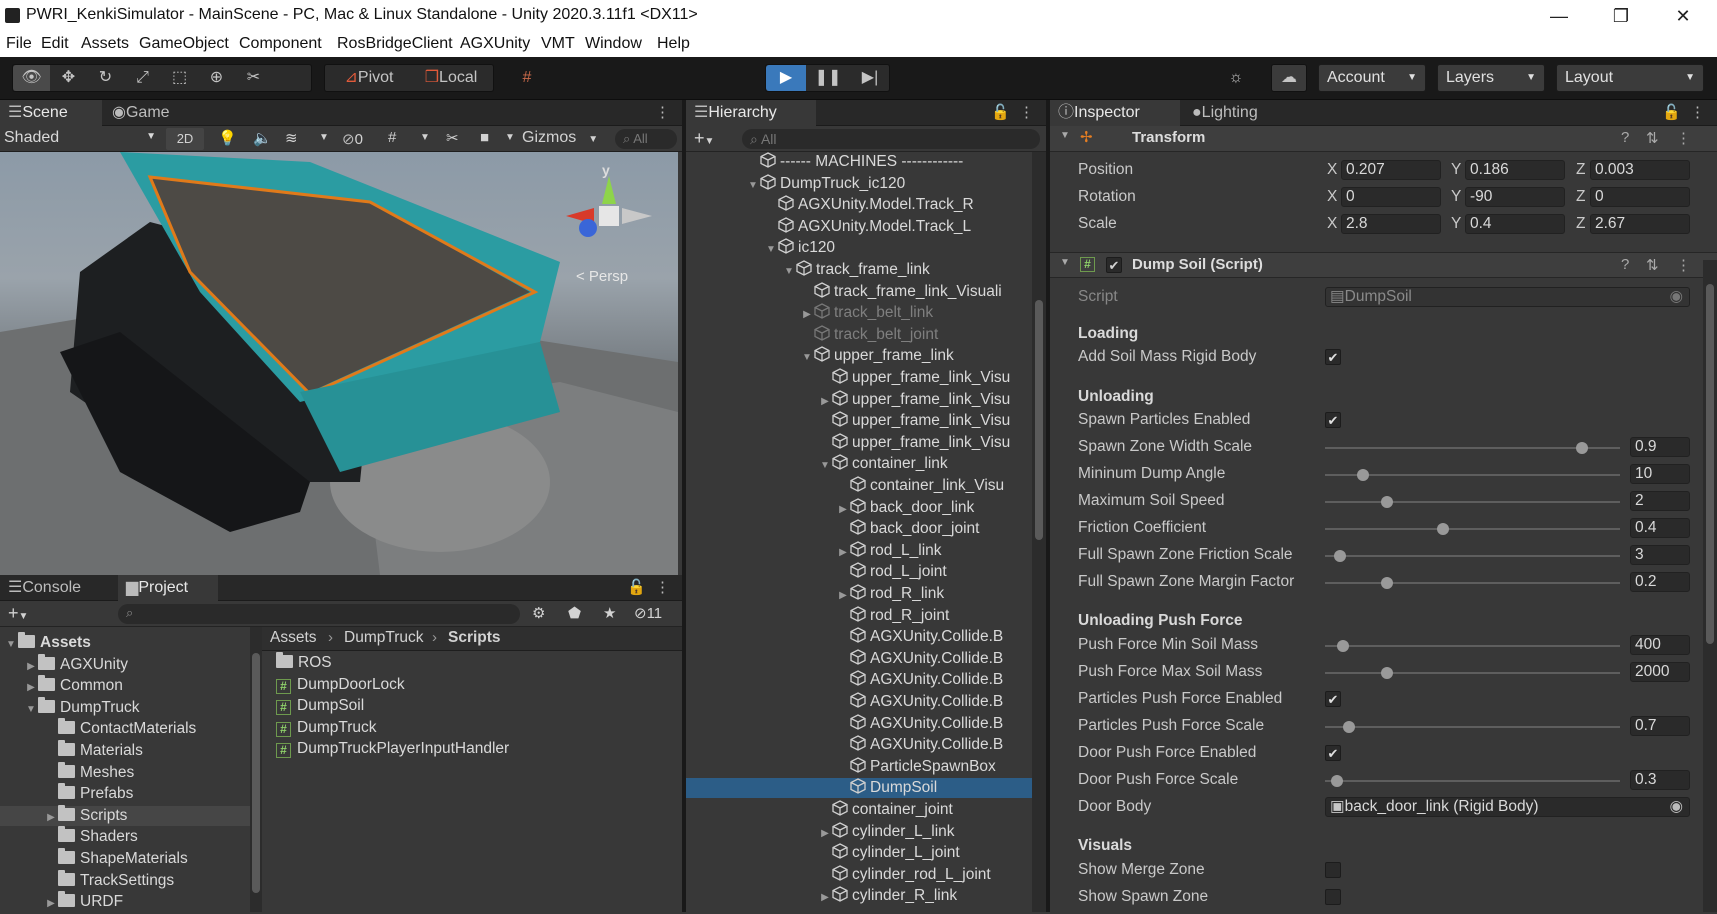 This screenshot has height=914, width=1717. Describe the element at coordinates (184, 44) in the screenshot. I see `menu-gameobject: GameObject` at that location.